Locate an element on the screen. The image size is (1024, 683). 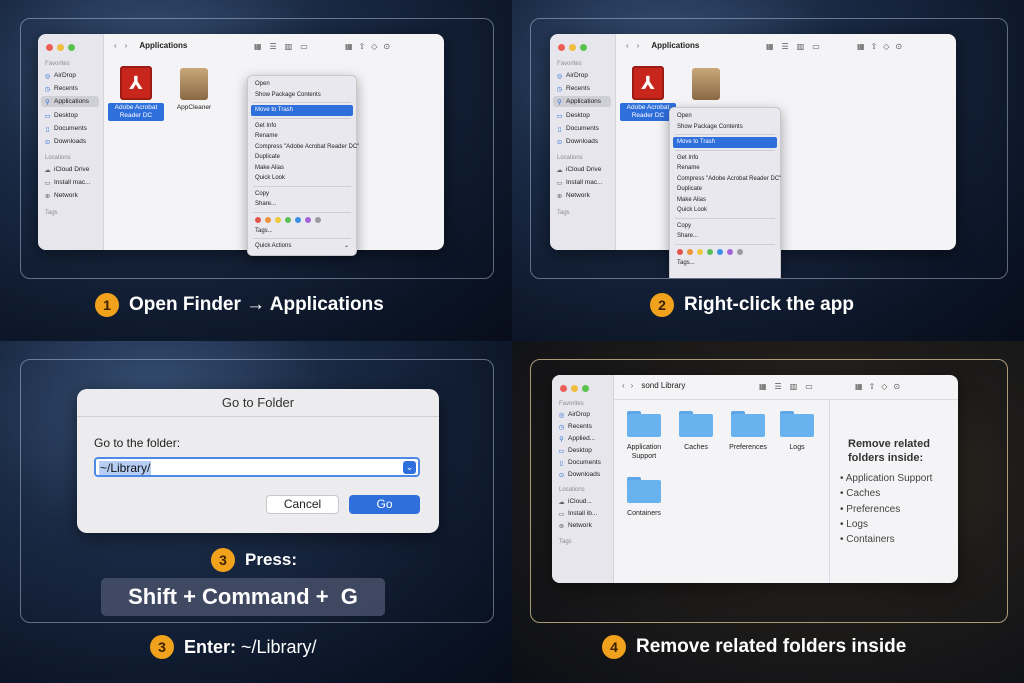
folder-caches: Caches is located at coordinates (696, 431).